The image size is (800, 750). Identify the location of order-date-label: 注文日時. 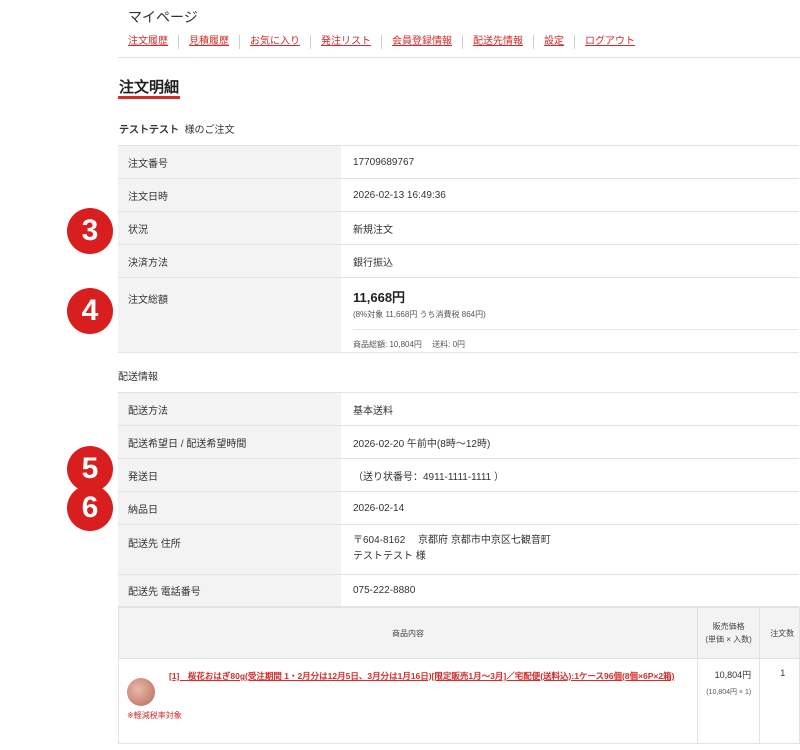
(229, 195).